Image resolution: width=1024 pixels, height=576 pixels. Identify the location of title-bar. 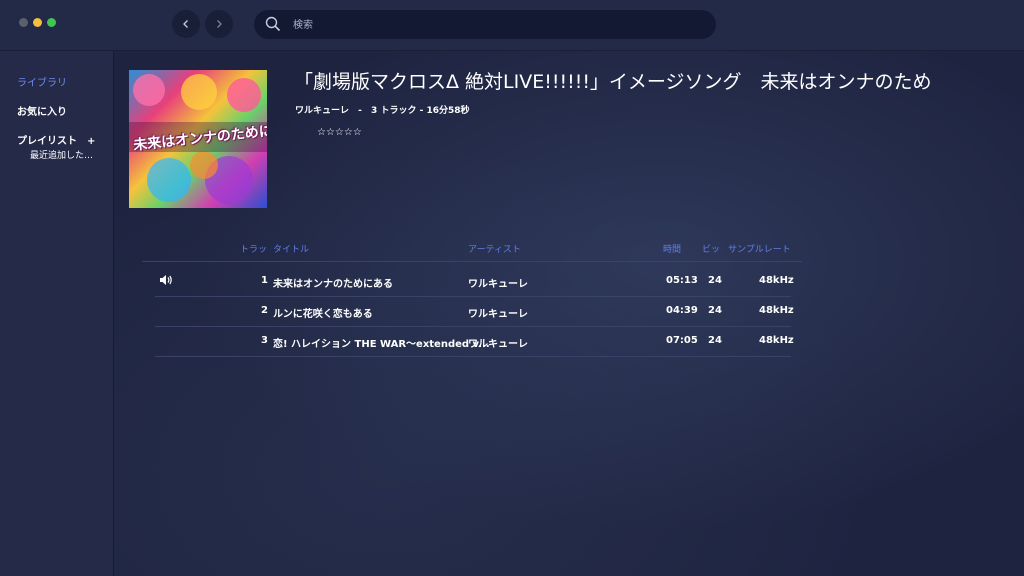
(512, 25).